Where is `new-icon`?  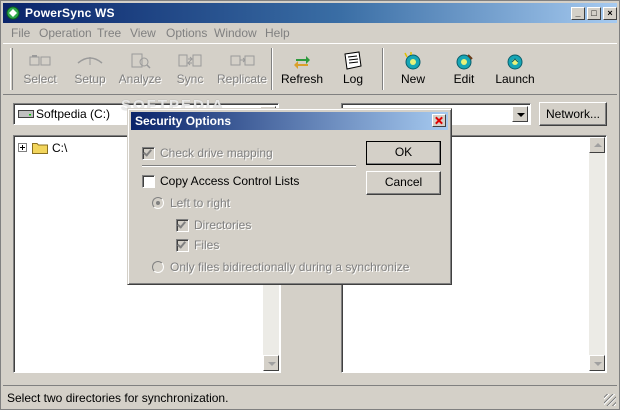 new-icon is located at coordinates (412, 61).